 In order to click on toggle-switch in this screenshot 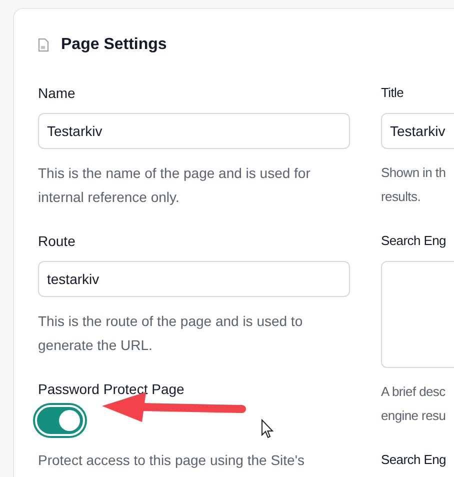, I will do `click(60, 420)`.